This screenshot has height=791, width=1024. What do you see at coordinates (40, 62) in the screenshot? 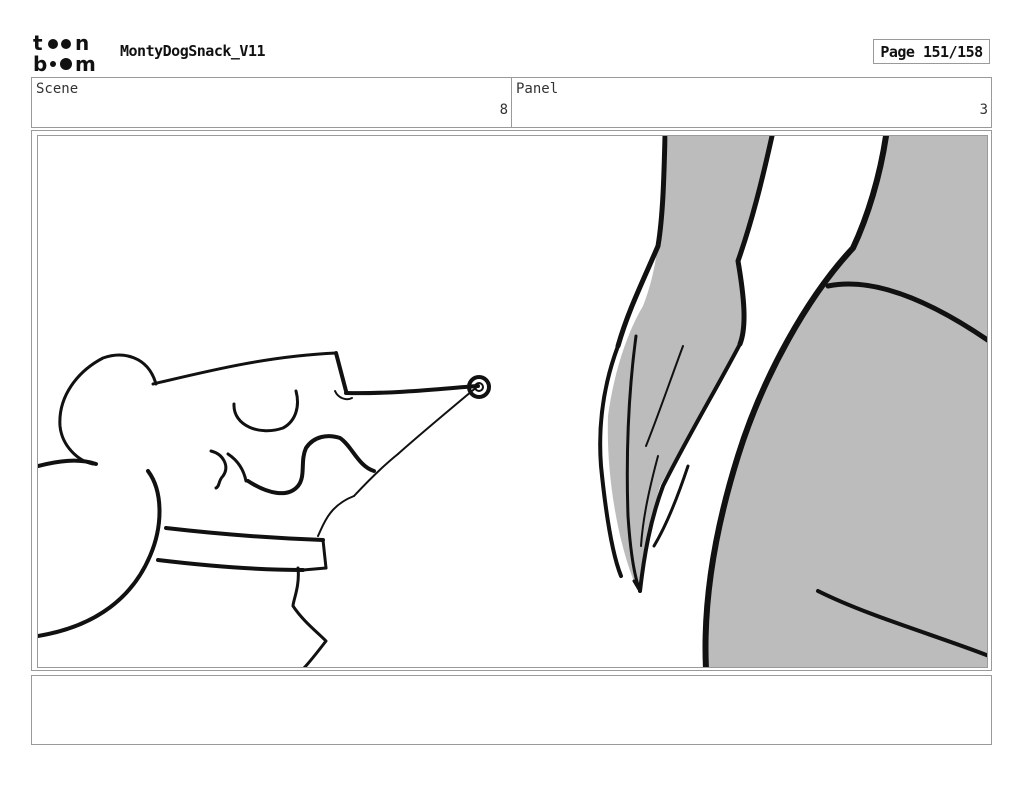
I see `svg-text: b` at bounding box center [40, 62].